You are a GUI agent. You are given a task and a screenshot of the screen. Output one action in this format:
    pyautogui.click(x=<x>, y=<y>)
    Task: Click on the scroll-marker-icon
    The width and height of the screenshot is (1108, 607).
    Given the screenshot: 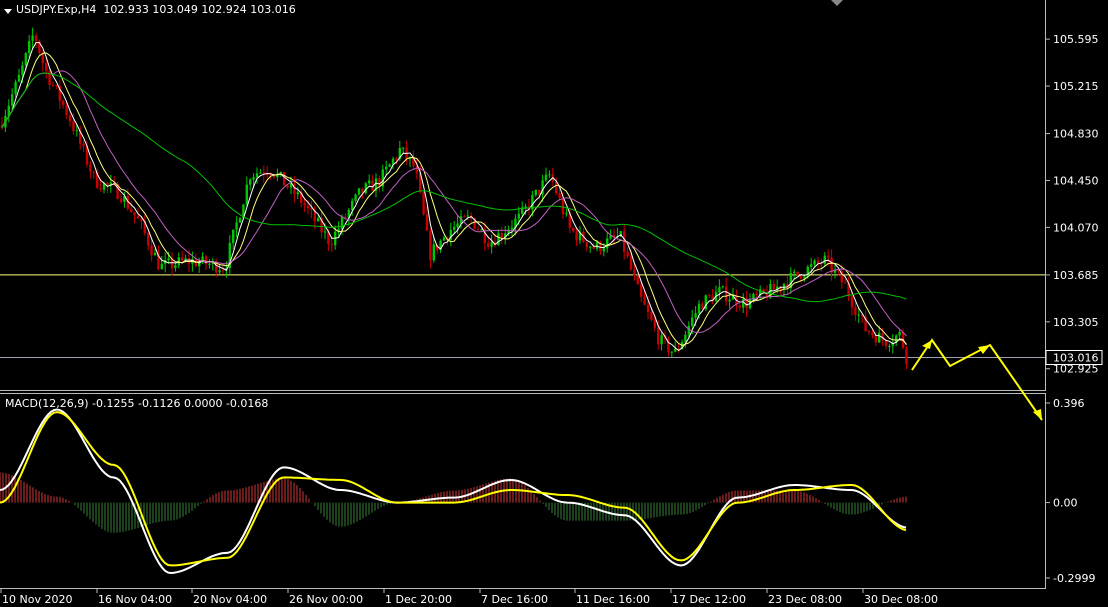 What is the action you would take?
    pyautogui.click(x=837, y=3)
    